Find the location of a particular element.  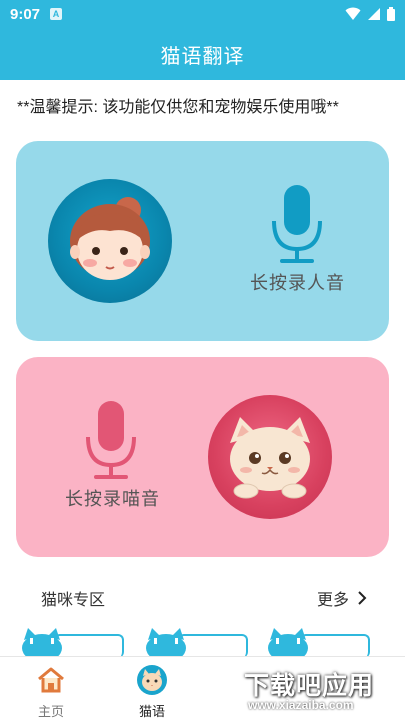

wifi-icon is located at coordinates (353, 13).